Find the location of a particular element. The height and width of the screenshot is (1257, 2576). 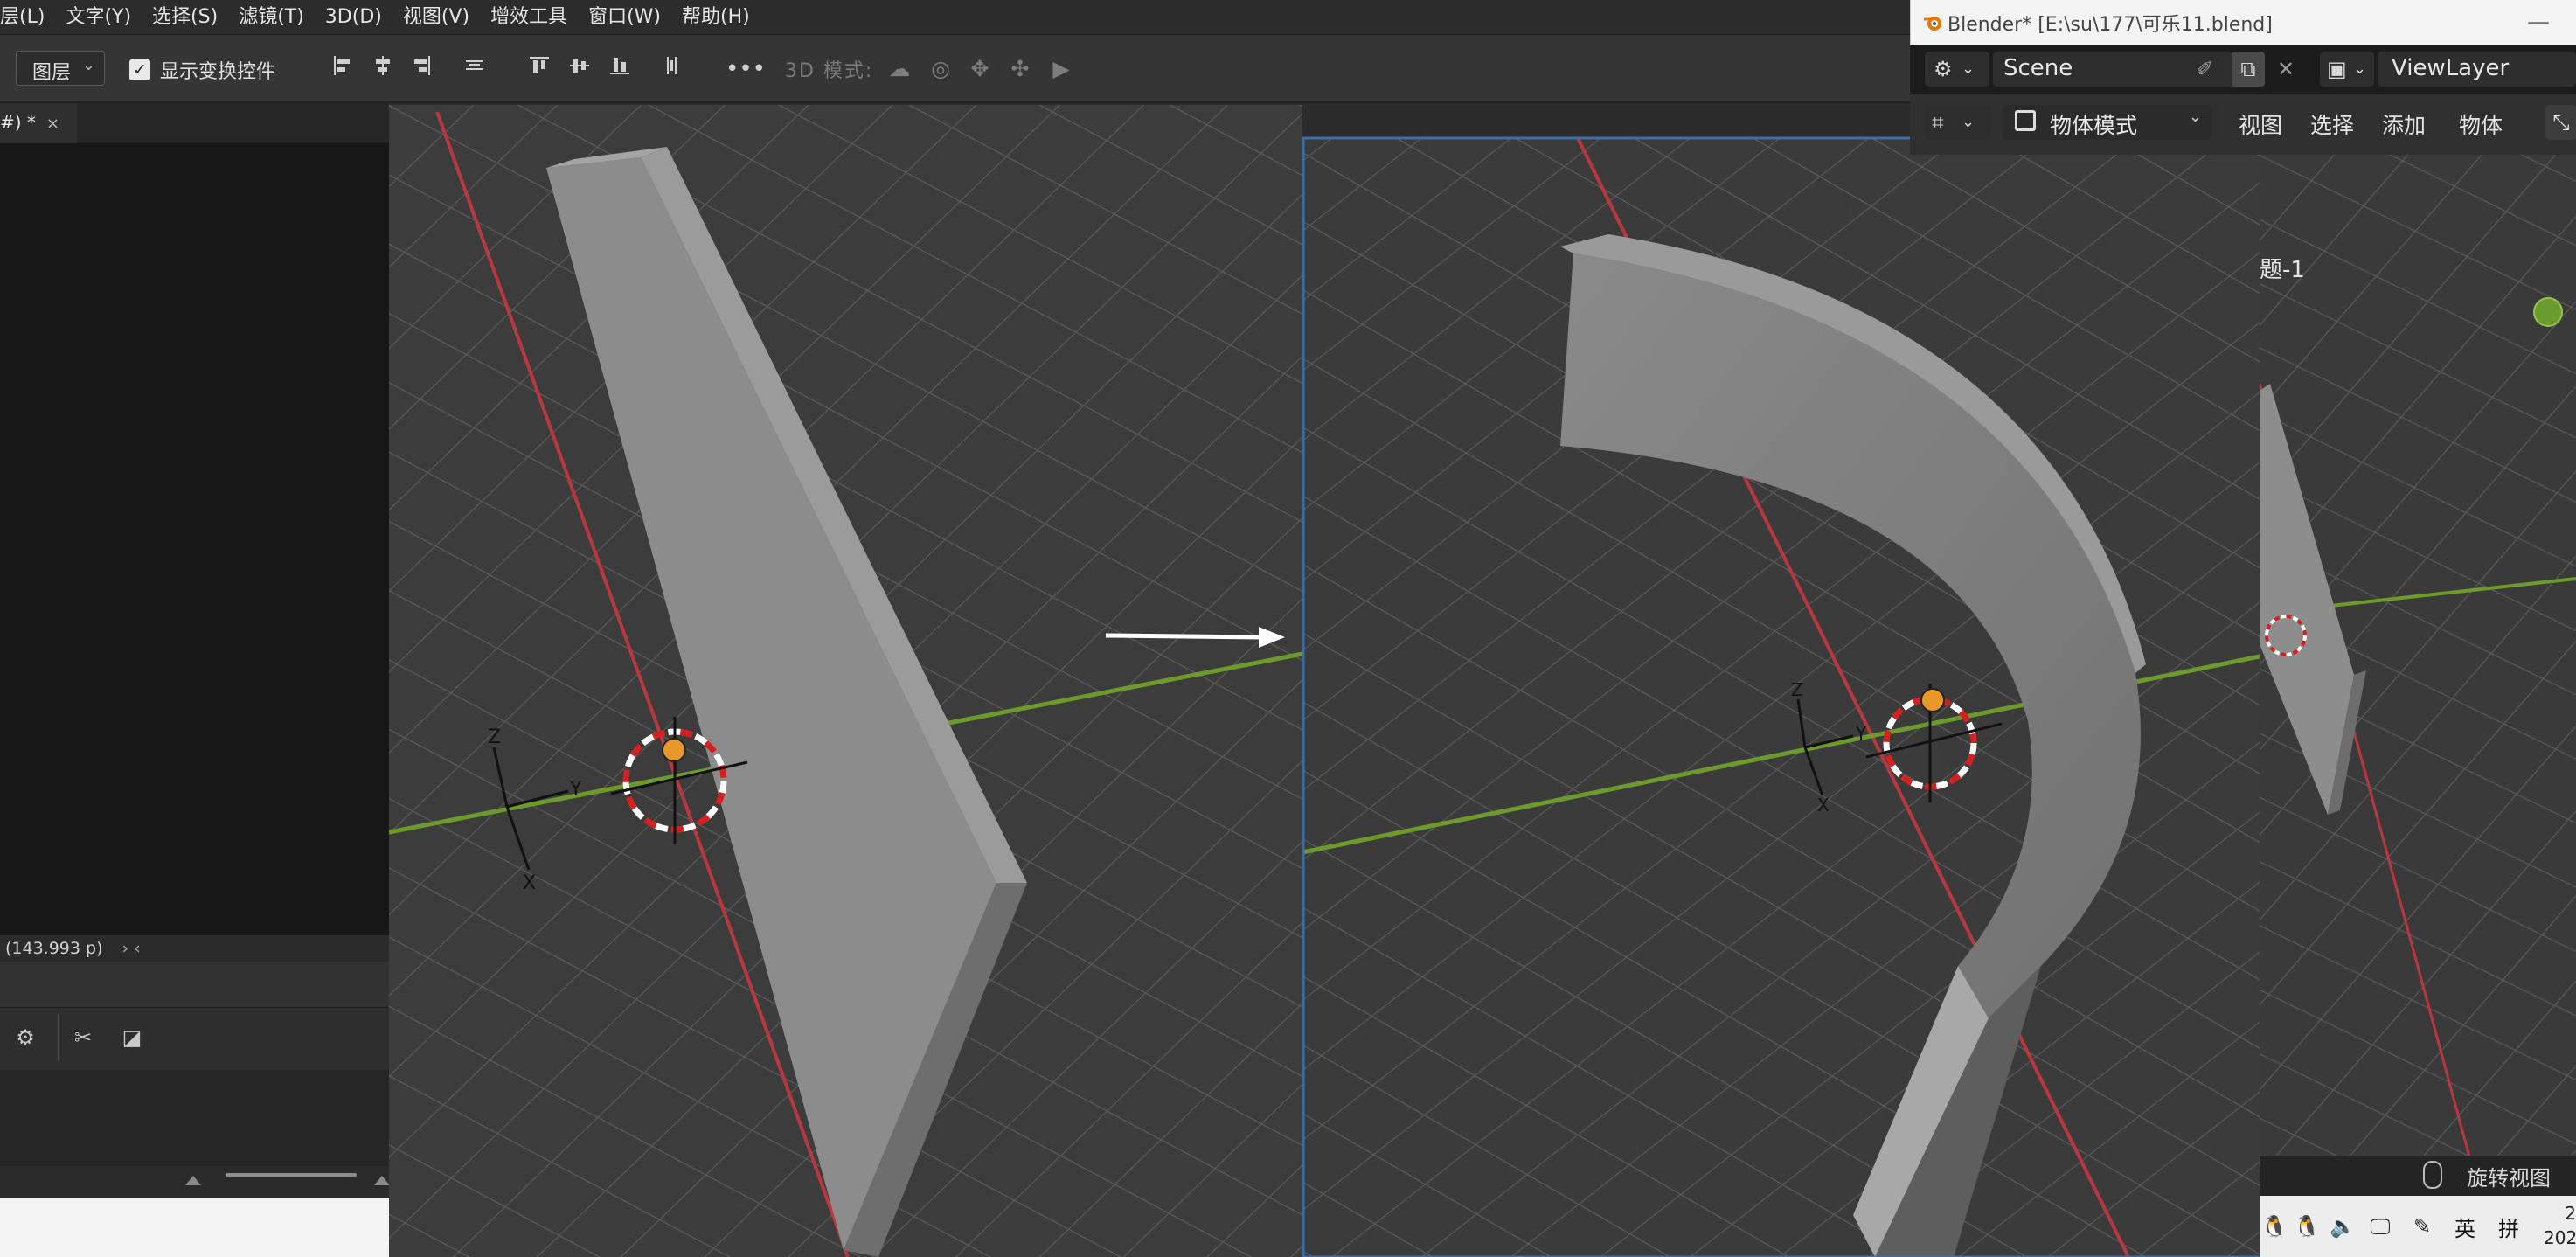

3d-mode-label: 3D 模式: is located at coordinates (829, 71).